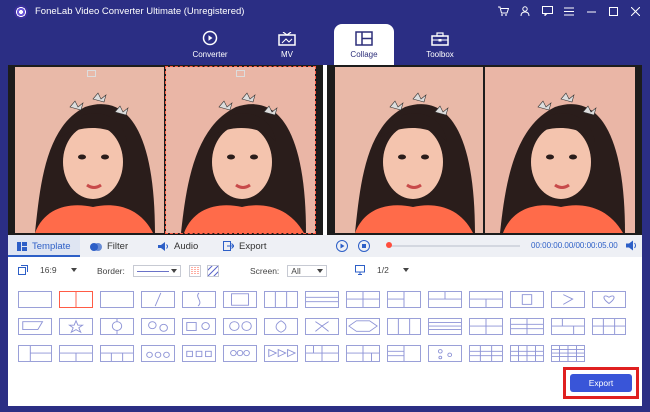 The width and height of the screenshot is (650, 412). What do you see at coordinates (325, 44) in the screenshot?
I see `main-nav: Converter MV Collage Toolbox` at bounding box center [325, 44].